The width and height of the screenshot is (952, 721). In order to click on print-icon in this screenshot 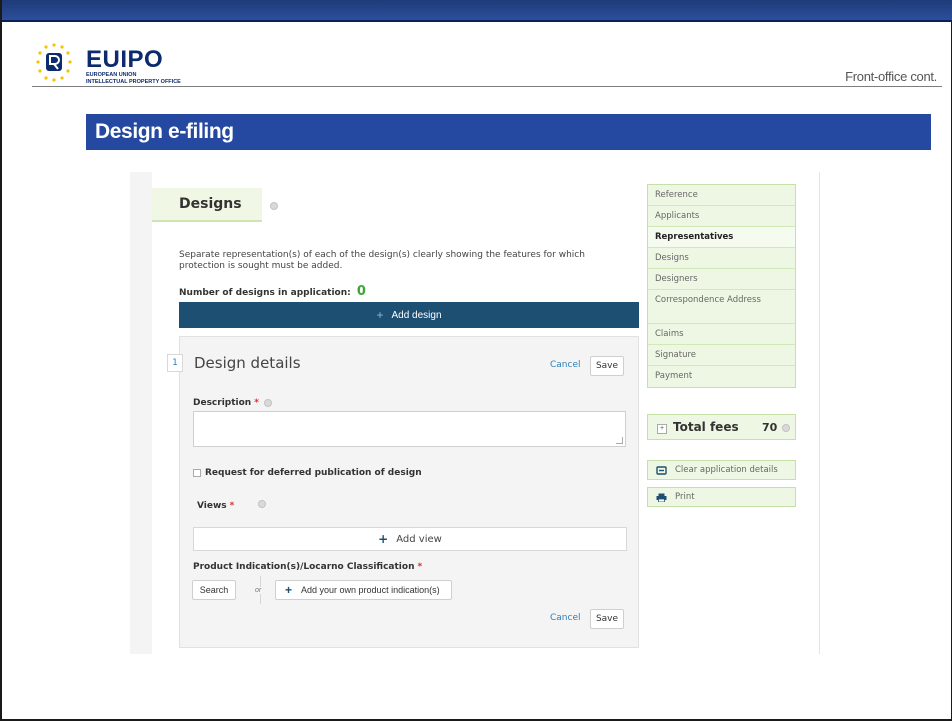, I will do `click(661, 497)`.